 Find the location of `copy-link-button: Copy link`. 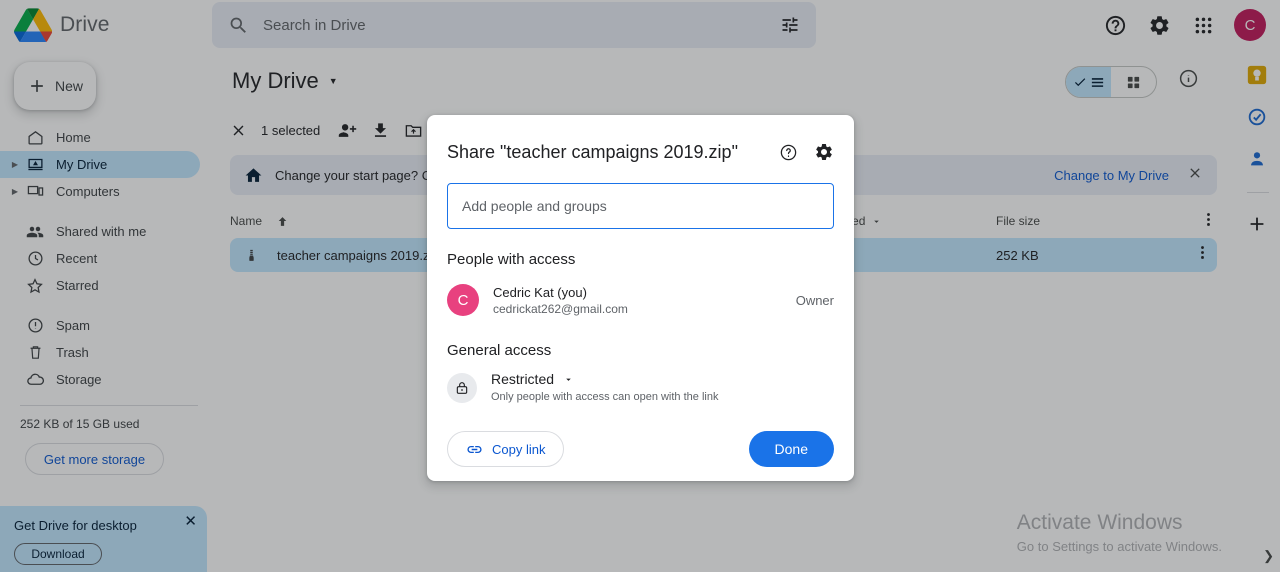

copy-link-button: Copy link is located at coordinates (506, 449).